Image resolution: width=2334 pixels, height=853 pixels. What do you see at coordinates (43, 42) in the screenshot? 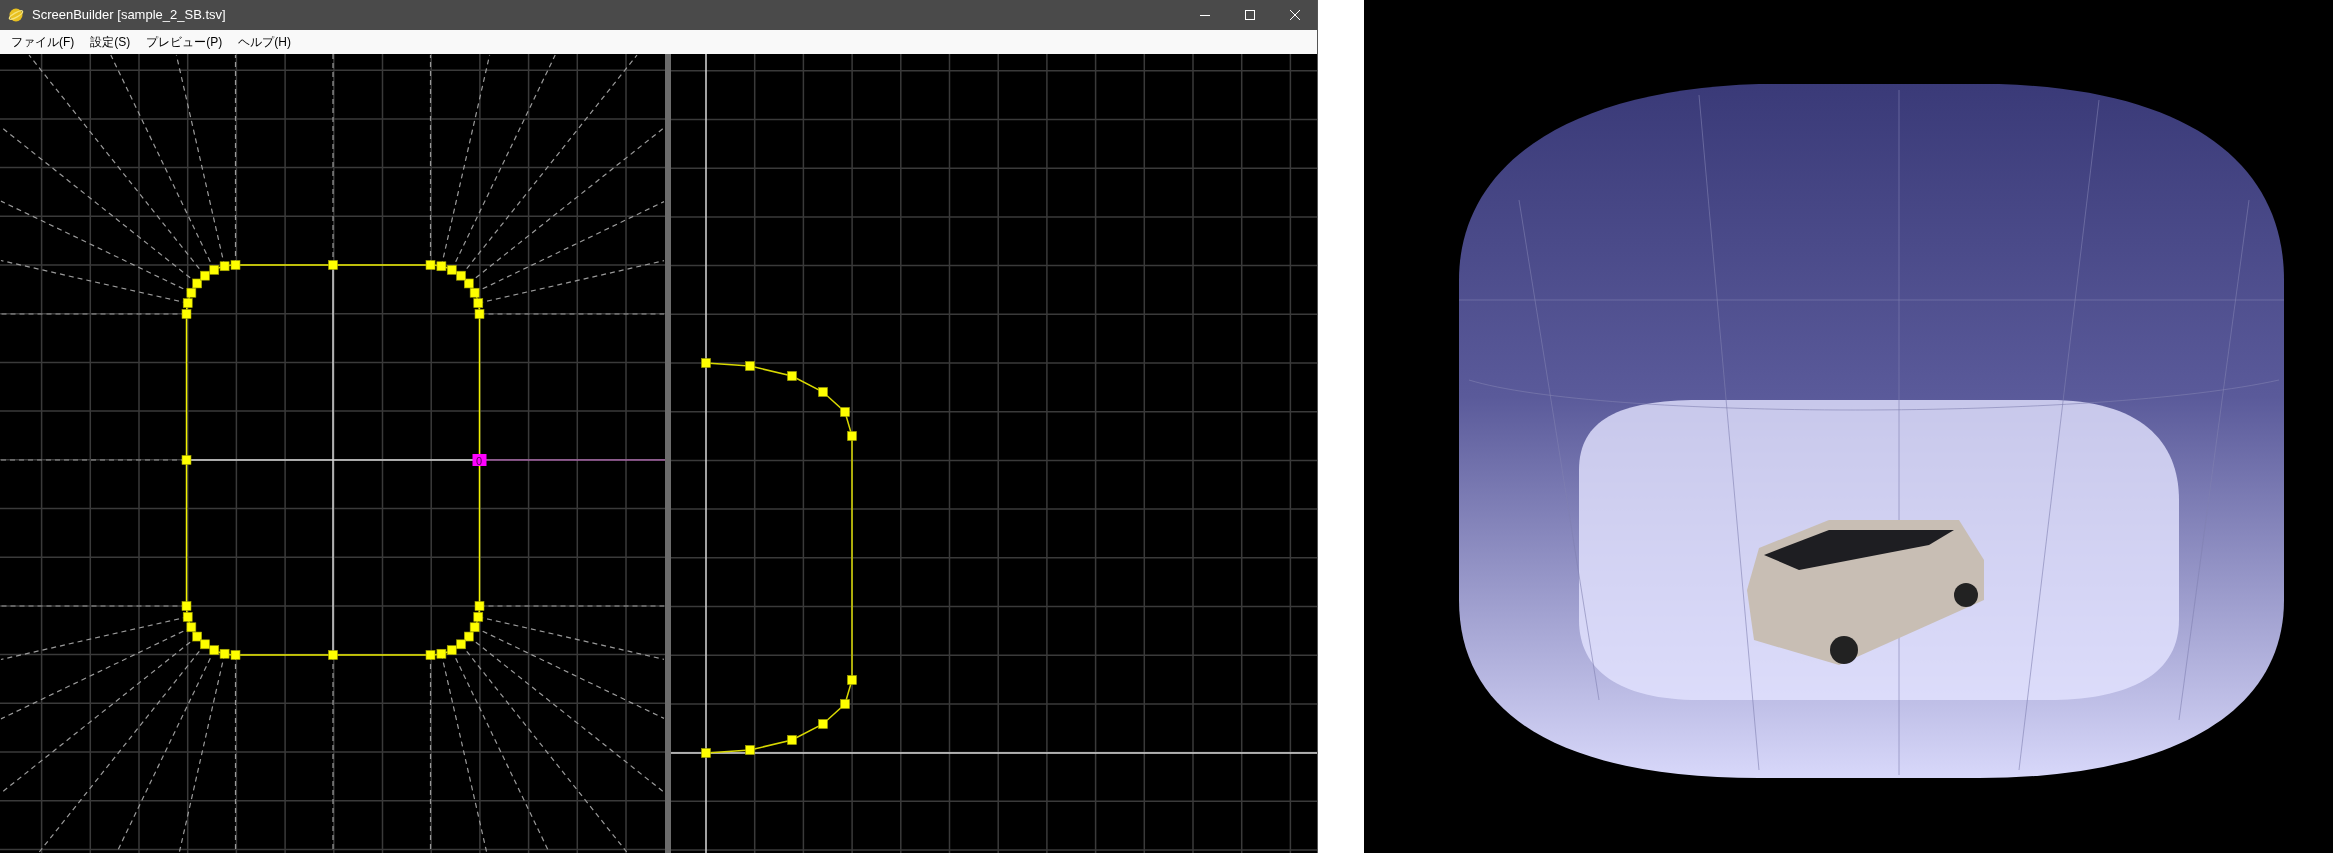
I see `menu-item: ファイル(F)` at bounding box center [43, 42].